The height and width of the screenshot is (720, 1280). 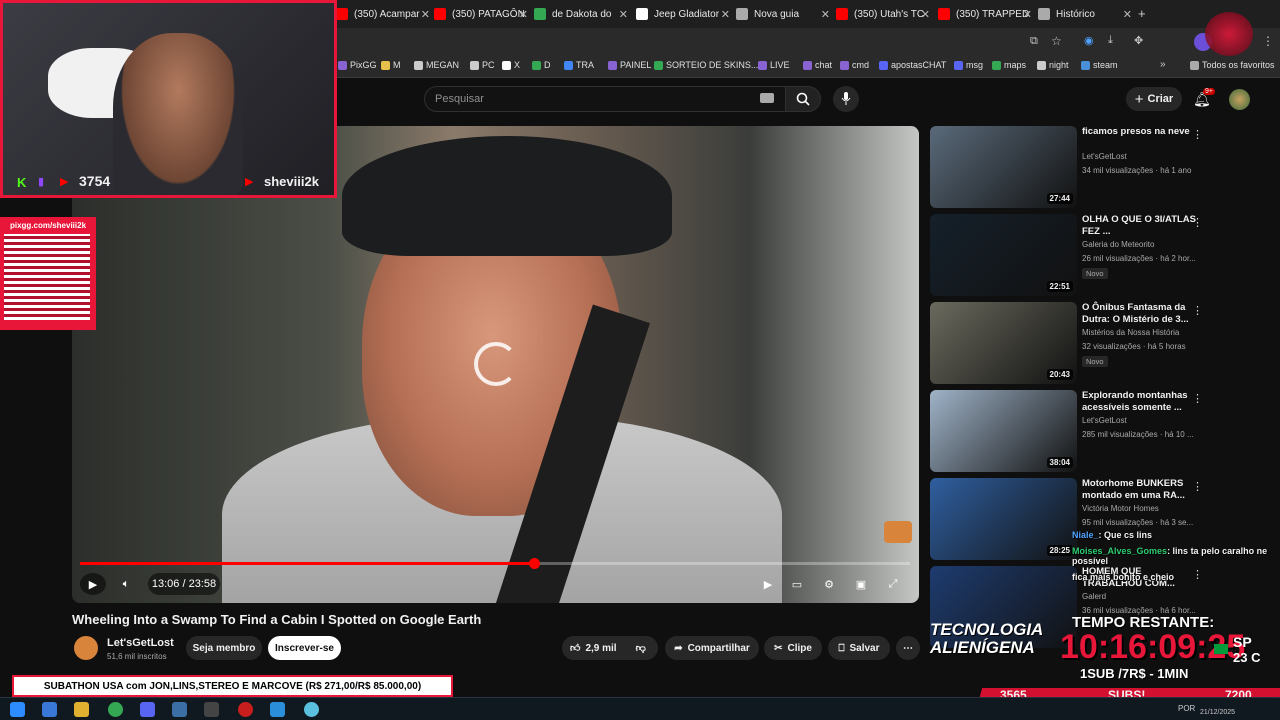 What do you see at coordinates (641, 648) in the screenshot?
I see `thumbs-down-icon: 👎︎` at bounding box center [641, 648].